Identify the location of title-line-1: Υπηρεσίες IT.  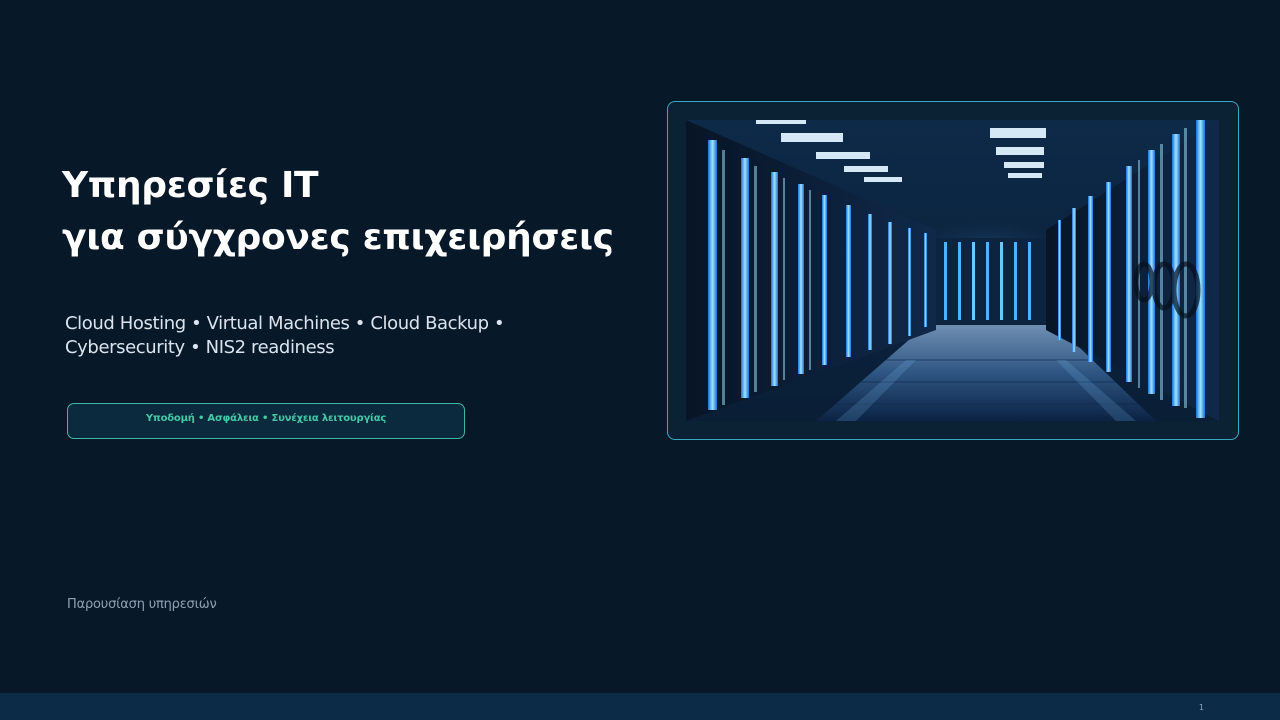
(190, 185).